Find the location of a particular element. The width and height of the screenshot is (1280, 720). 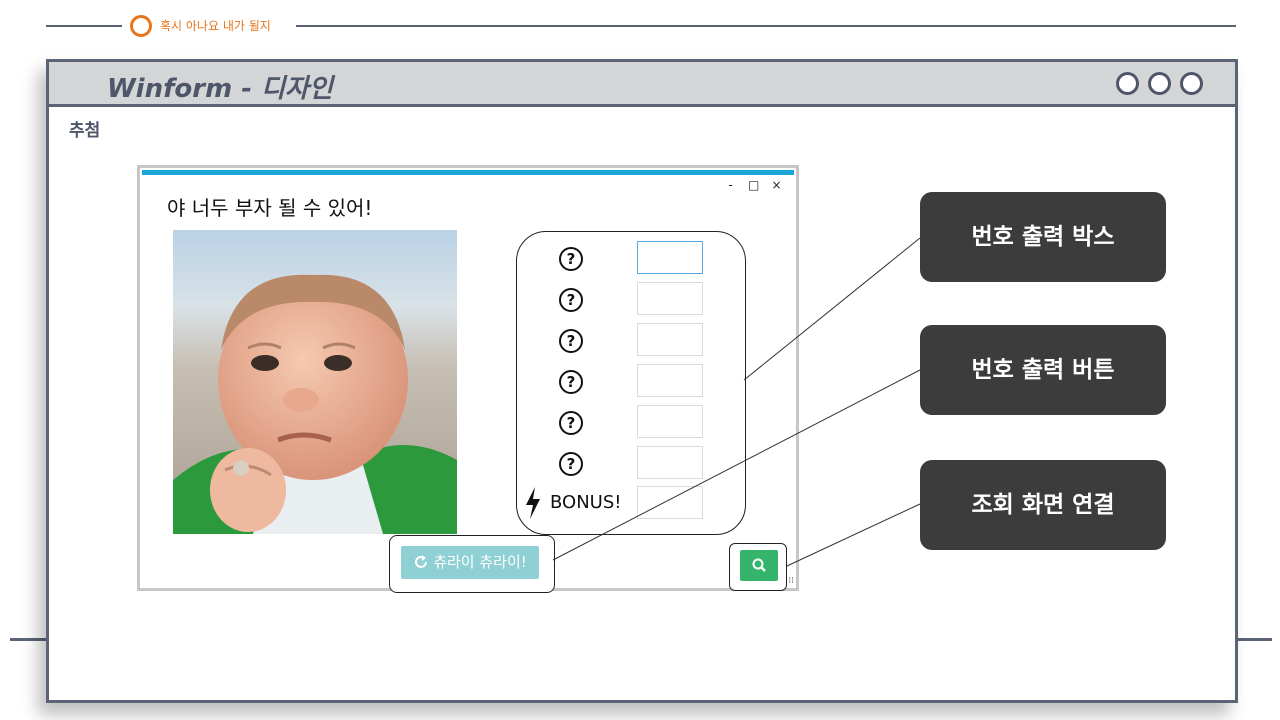

search-button-highlight is located at coordinates (758, 567).